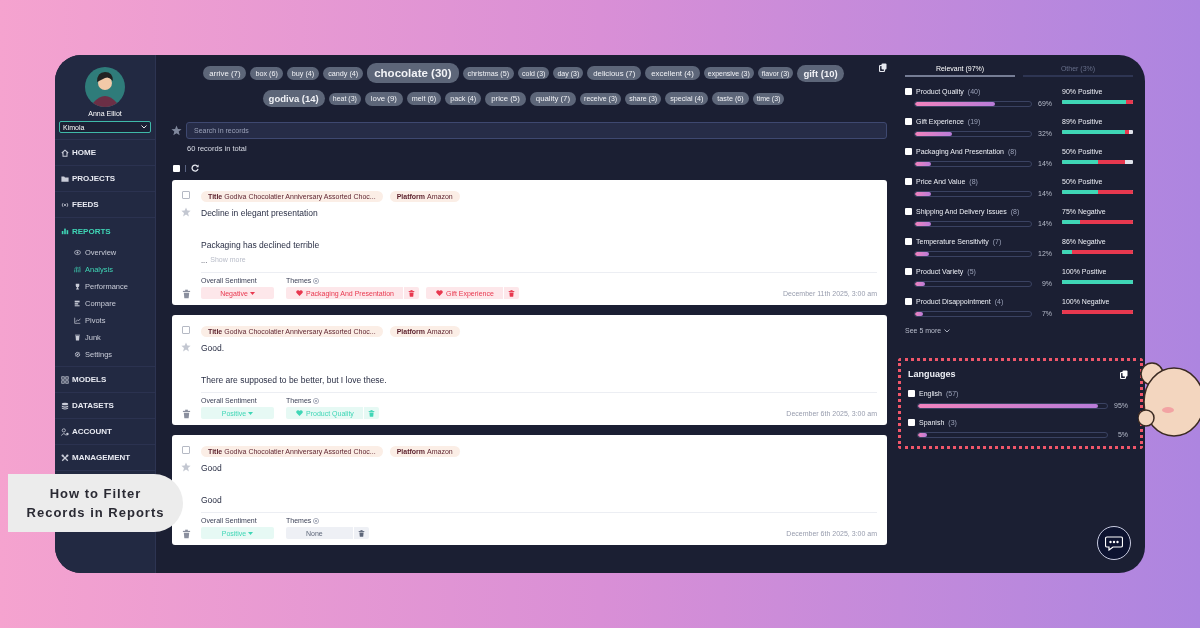 Image resolution: width=1200 pixels, height=628 pixels. What do you see at coordinates (105, 153) in the screenshot?
I see `nav-item: HOME` at bounding box center [105, 153].